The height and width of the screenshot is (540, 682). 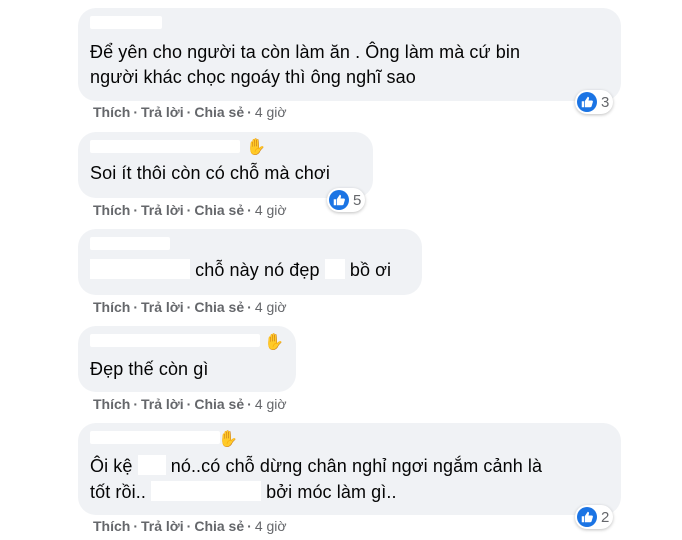 What do you see at coordinates (257, 270) in the screenshot?
I see `comment-text-part: chỗ này nó đẹp` at bounding box center [257, 270].